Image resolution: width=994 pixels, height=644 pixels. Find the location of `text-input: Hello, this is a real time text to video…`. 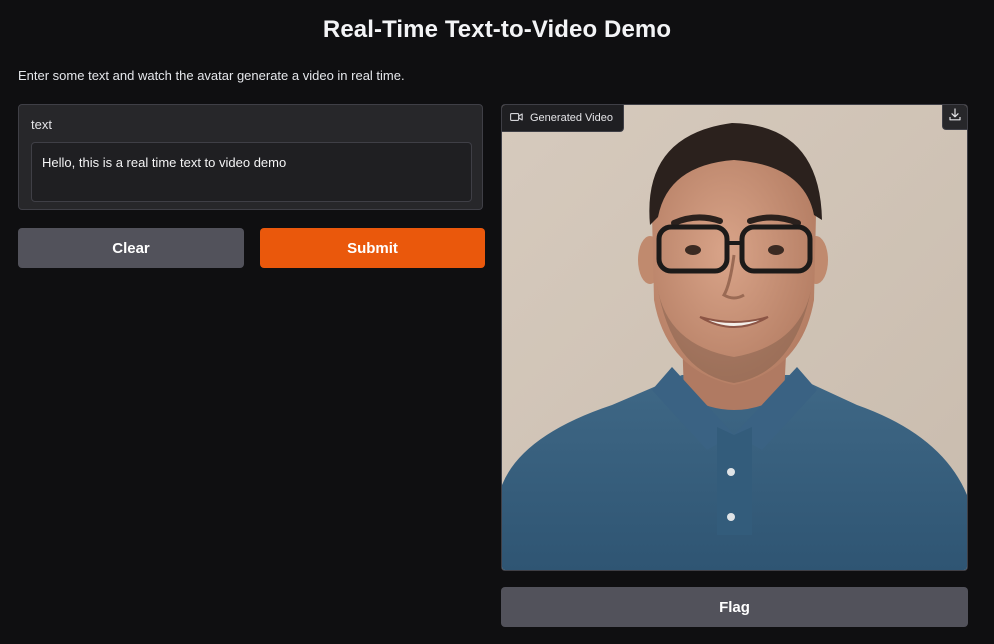

text-input: Hello, this is a real time text to video… is located at coordinates (251, 172).